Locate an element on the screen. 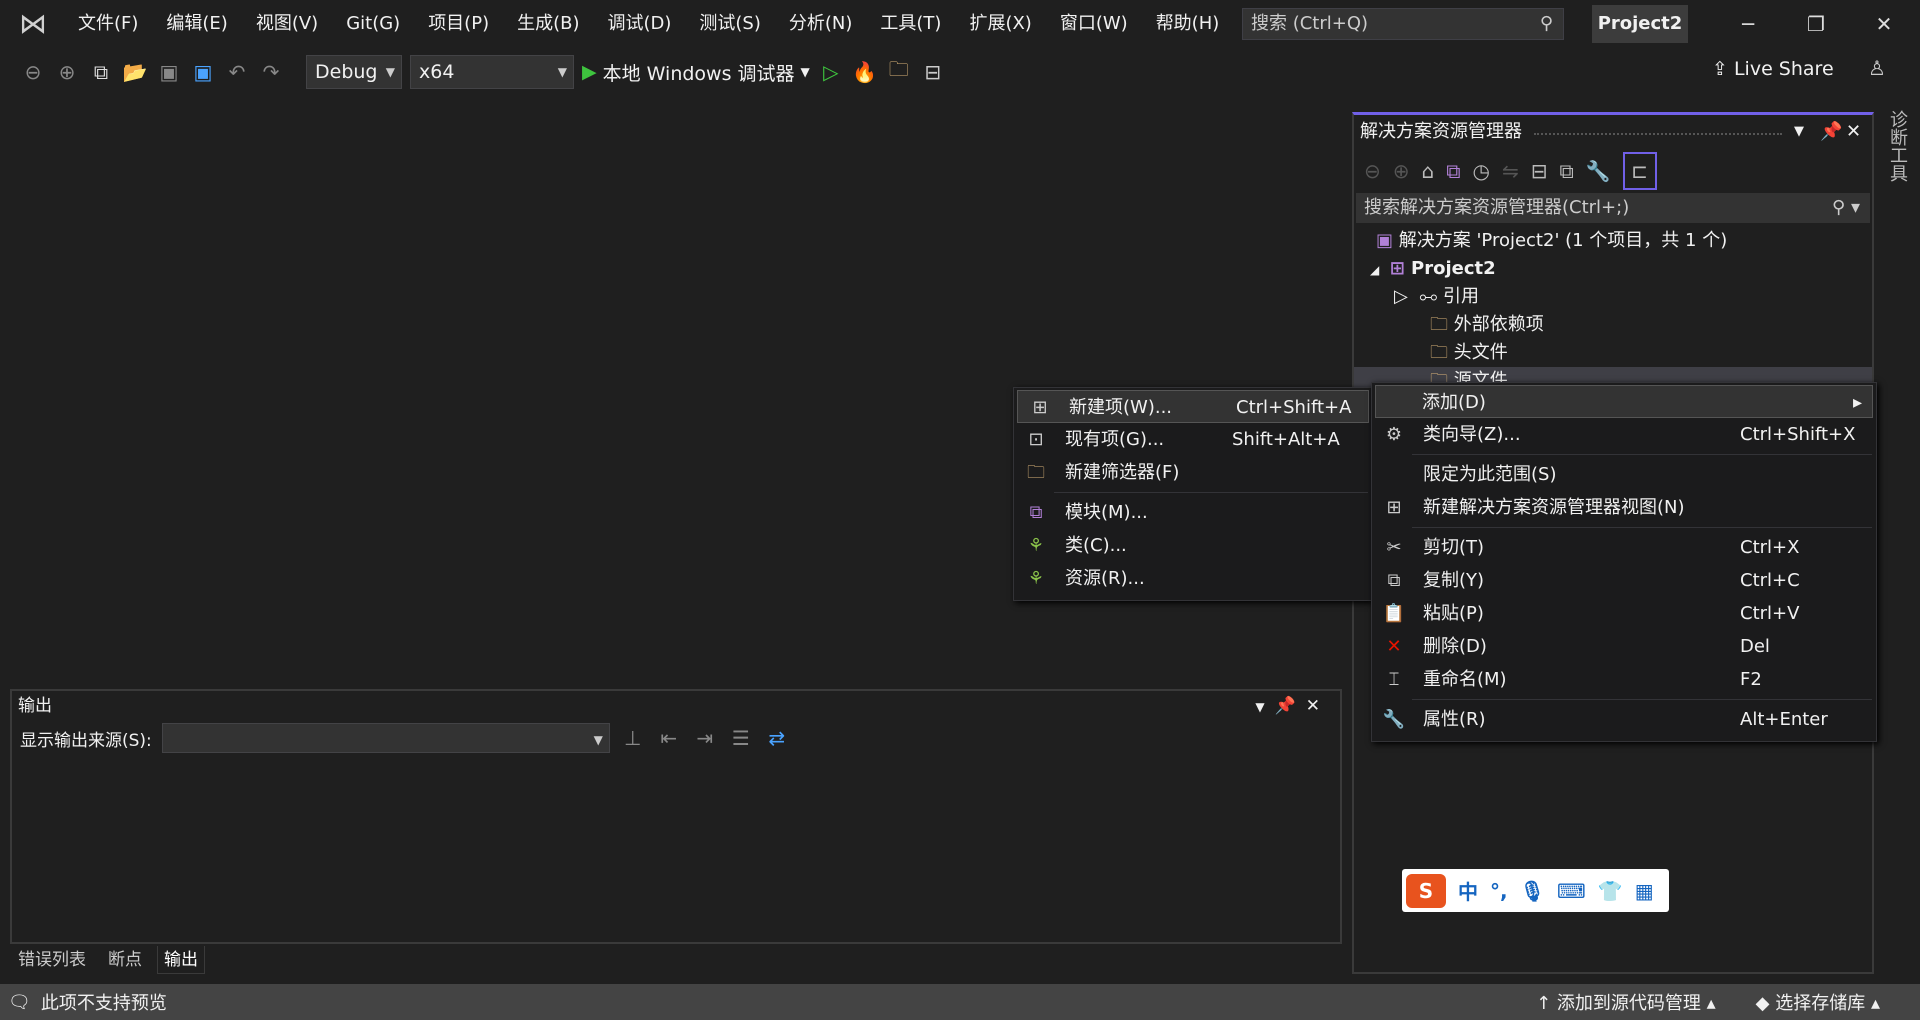 The width and height of the screenshot is (1920, 1020). menu-build: 生成(B) is located at coordinates (548, 24).